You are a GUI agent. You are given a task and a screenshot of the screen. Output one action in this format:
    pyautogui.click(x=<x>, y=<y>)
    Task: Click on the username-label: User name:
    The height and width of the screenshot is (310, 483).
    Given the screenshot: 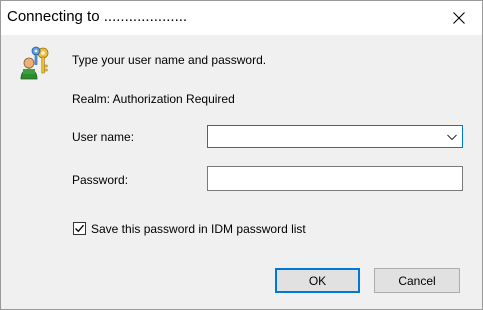 What is the action you would take?
    pyautogui.click(x=103, y=137)
    